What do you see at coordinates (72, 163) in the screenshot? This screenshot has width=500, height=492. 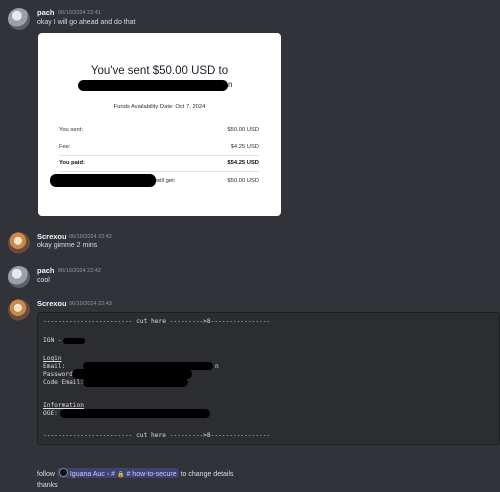 I see `row-label-paid: You paid:` at bounding box center [72, 163].